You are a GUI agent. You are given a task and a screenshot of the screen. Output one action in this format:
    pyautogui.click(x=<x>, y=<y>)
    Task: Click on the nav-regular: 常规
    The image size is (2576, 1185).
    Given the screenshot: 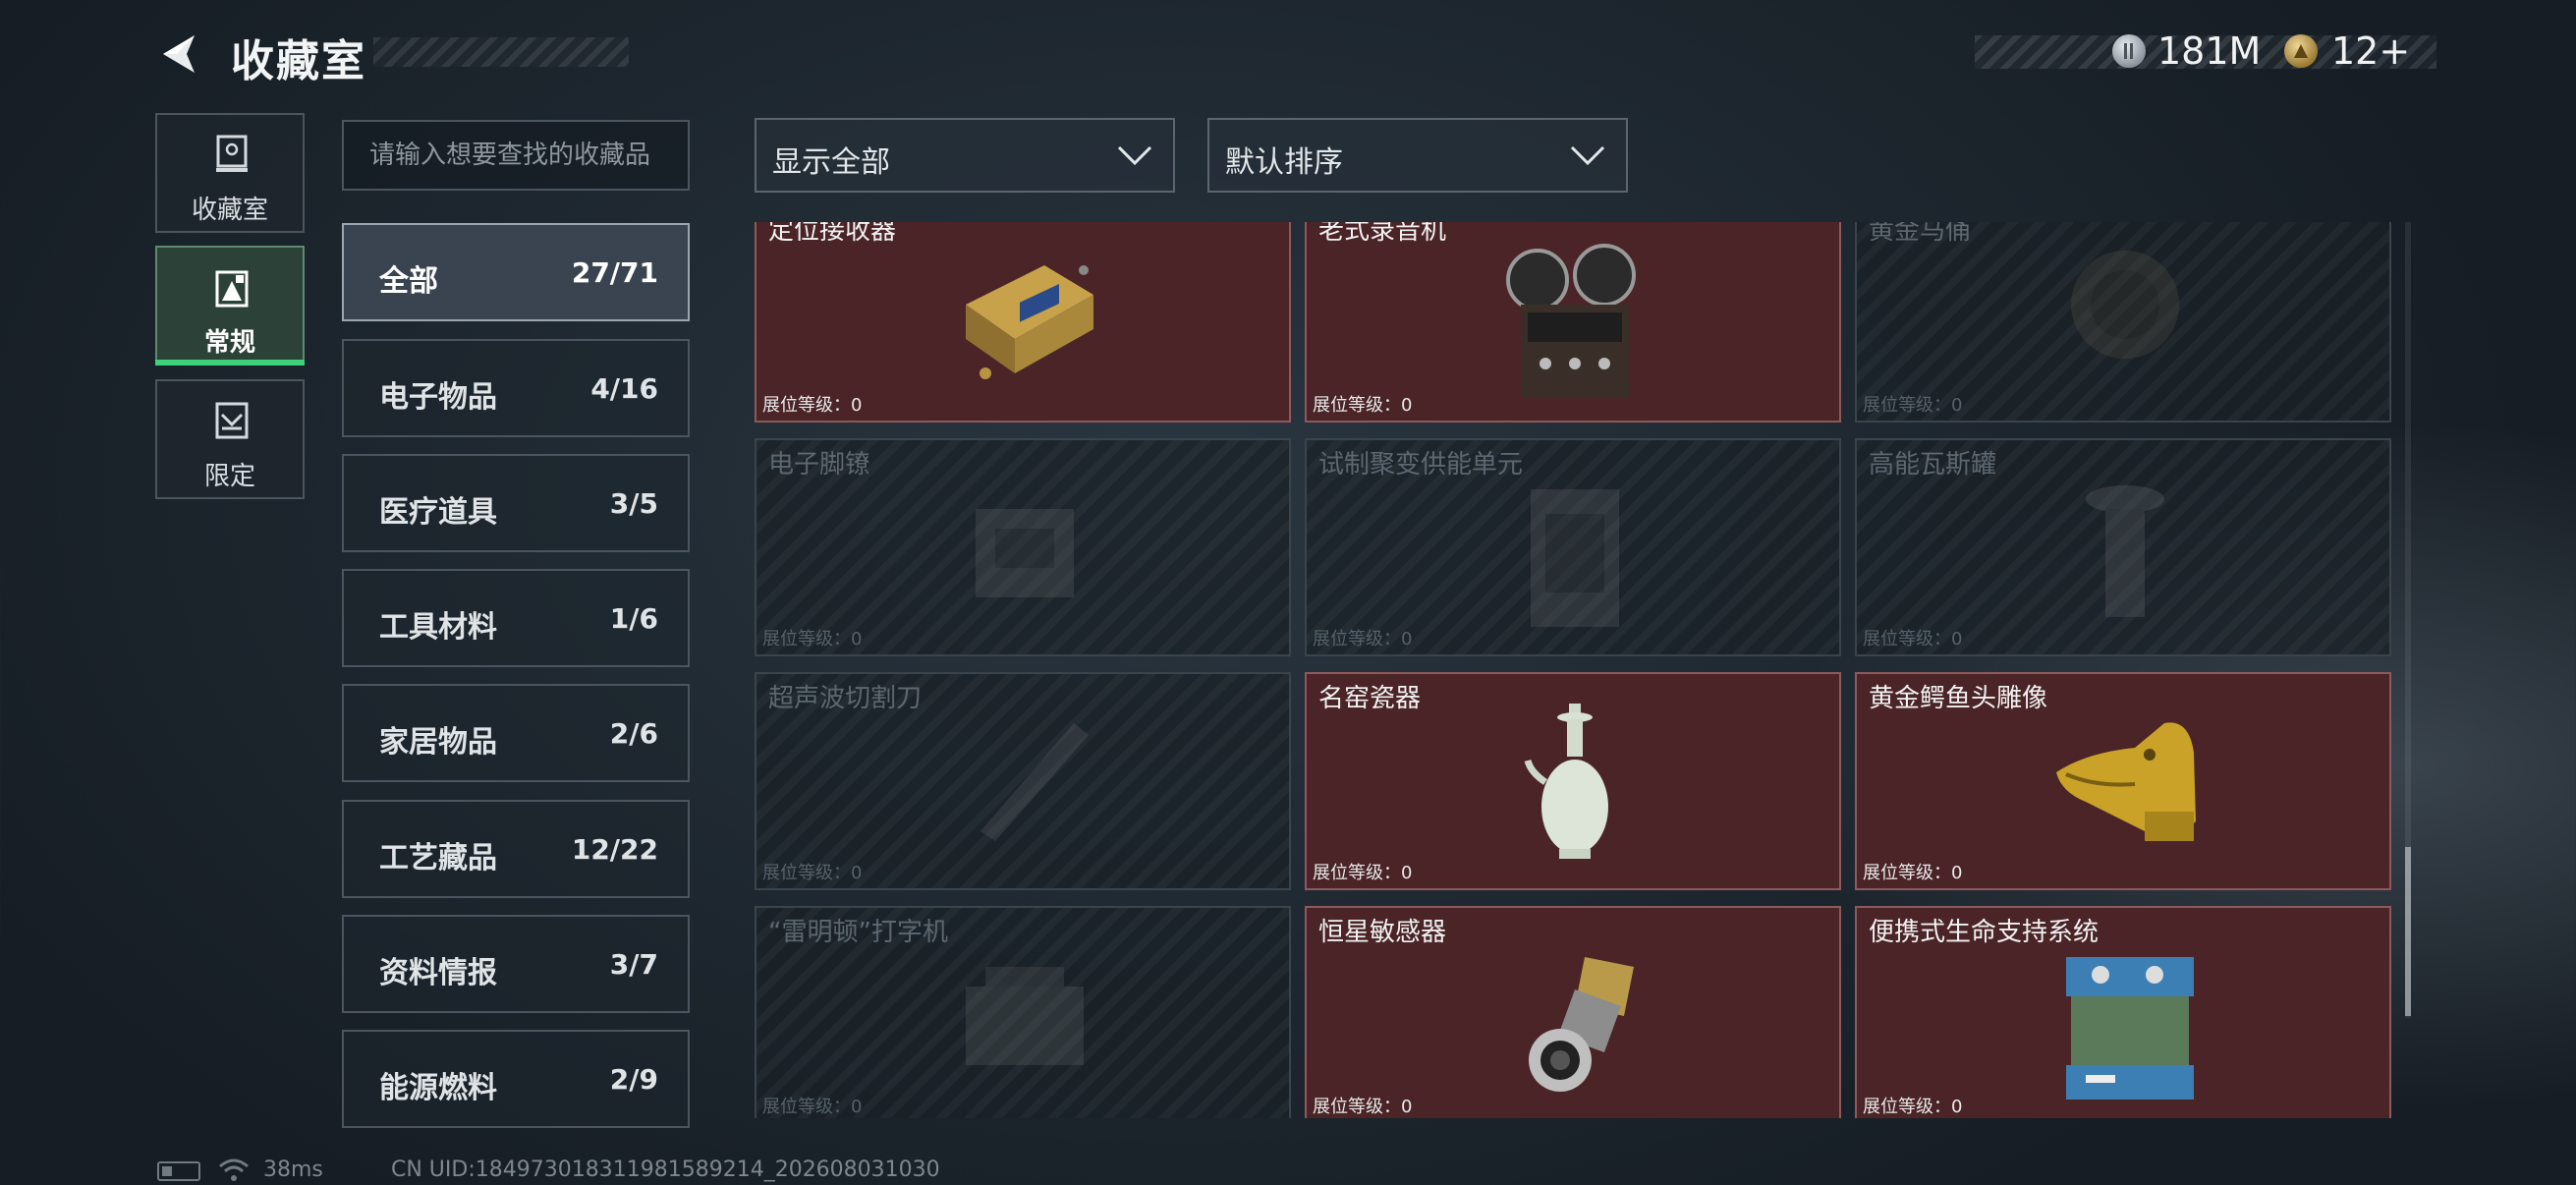 What is the action you would take?
    pyautogui.click(x=230, y=306)
    